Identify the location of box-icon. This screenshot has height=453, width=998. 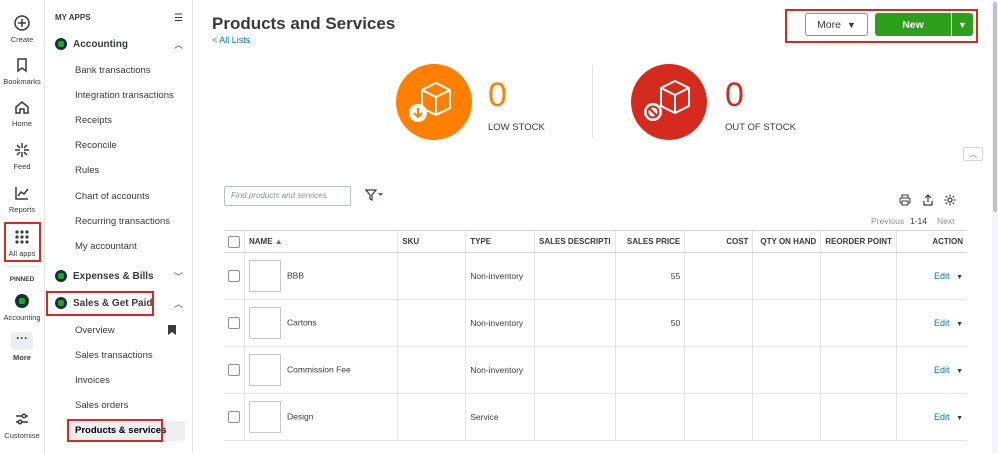
(430, 101).